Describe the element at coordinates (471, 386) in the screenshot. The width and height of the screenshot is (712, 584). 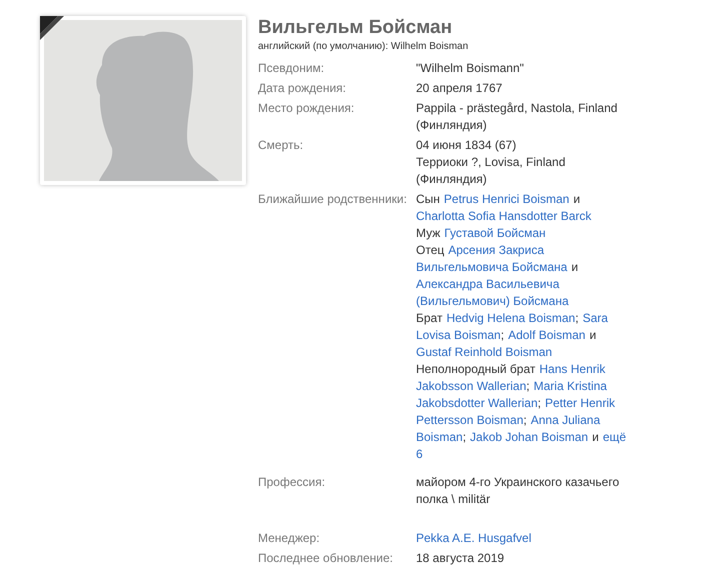
I see `relative-link: Jakobsson Wallerian` at that location.